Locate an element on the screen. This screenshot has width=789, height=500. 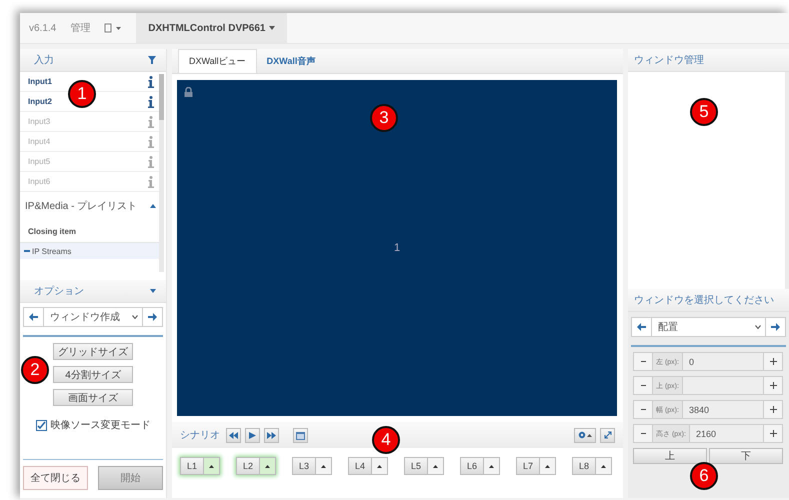
device-dropdown: DXHTMLControl DVP661 is located at coordinates (212, 28).